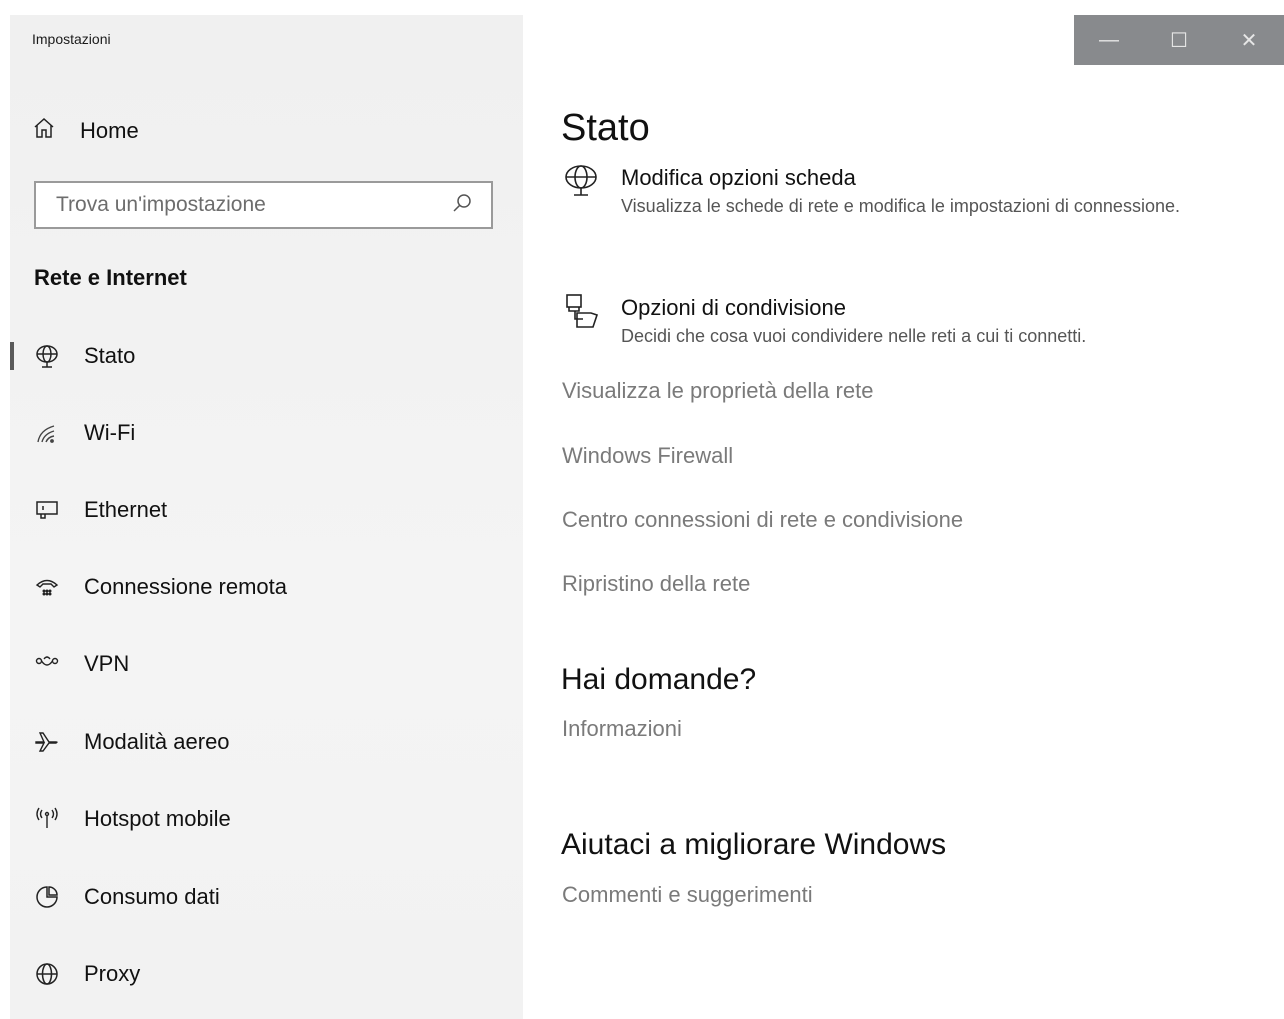 The width and height of the screenshot is (1284, 1019). I want to click on search-icon, so click(462, 205).